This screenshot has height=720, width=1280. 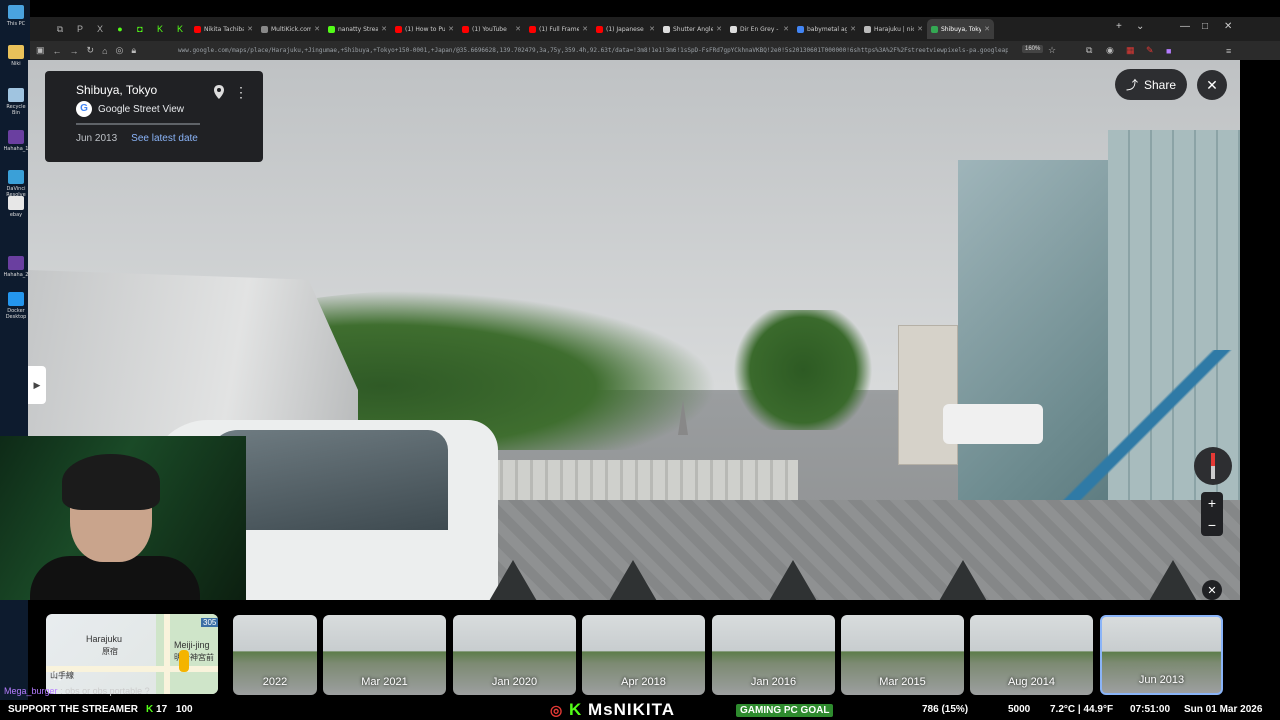 What do you see at coordinates (167, 654) in the screenshot?
I see `road` at bounding box center [167, 654].